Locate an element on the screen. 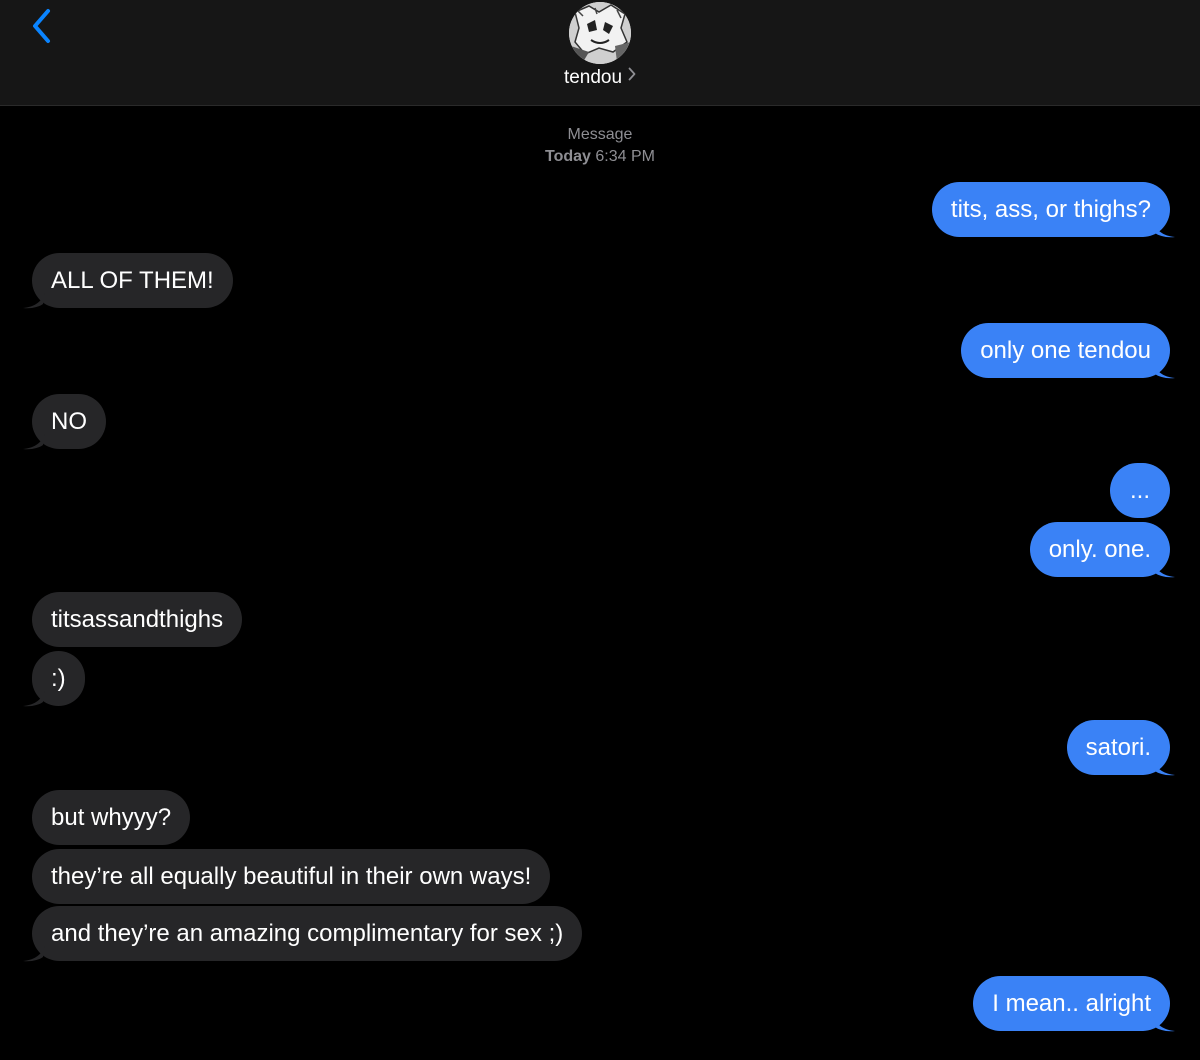  message-bubble-received: titsassandthighs is located at coordinates (137, 619).